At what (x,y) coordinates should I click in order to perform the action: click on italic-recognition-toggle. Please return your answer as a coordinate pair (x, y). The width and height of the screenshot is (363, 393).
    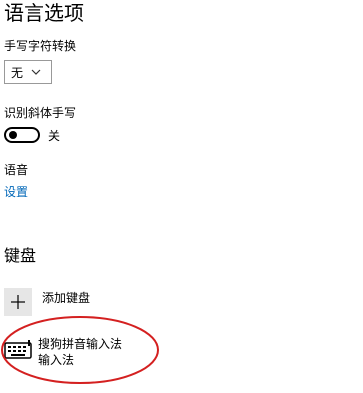
    Looking at the image, I should click on (22, 135).